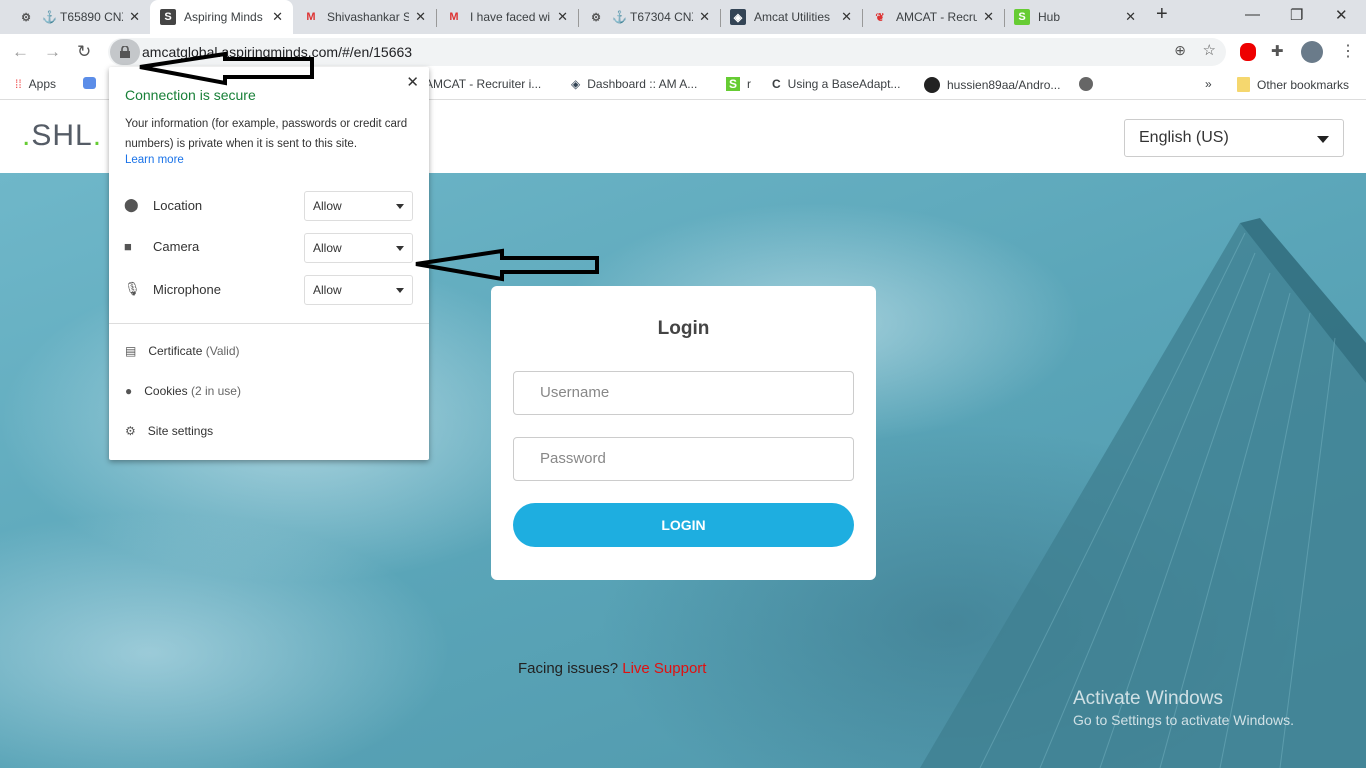  Describe the element at coordinates (1252, 14) in the screenshot. I see `minimize-button: —` at that location.